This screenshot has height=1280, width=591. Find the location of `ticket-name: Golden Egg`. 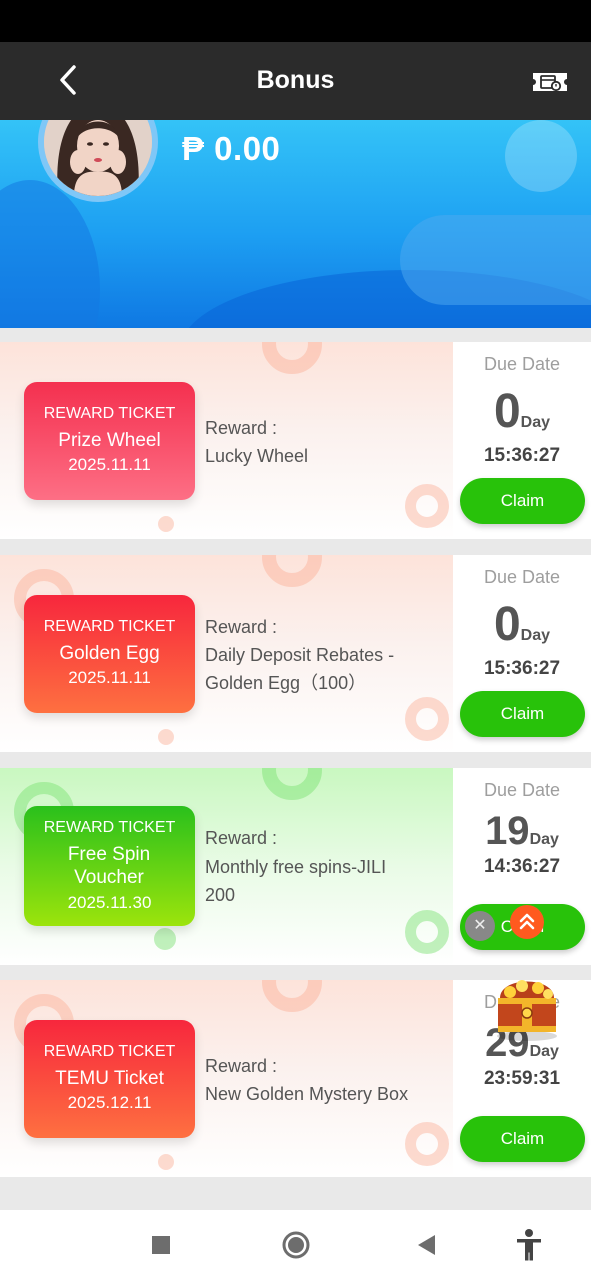

ticket-name: Golden Egg is located at coordinates (109, 653).